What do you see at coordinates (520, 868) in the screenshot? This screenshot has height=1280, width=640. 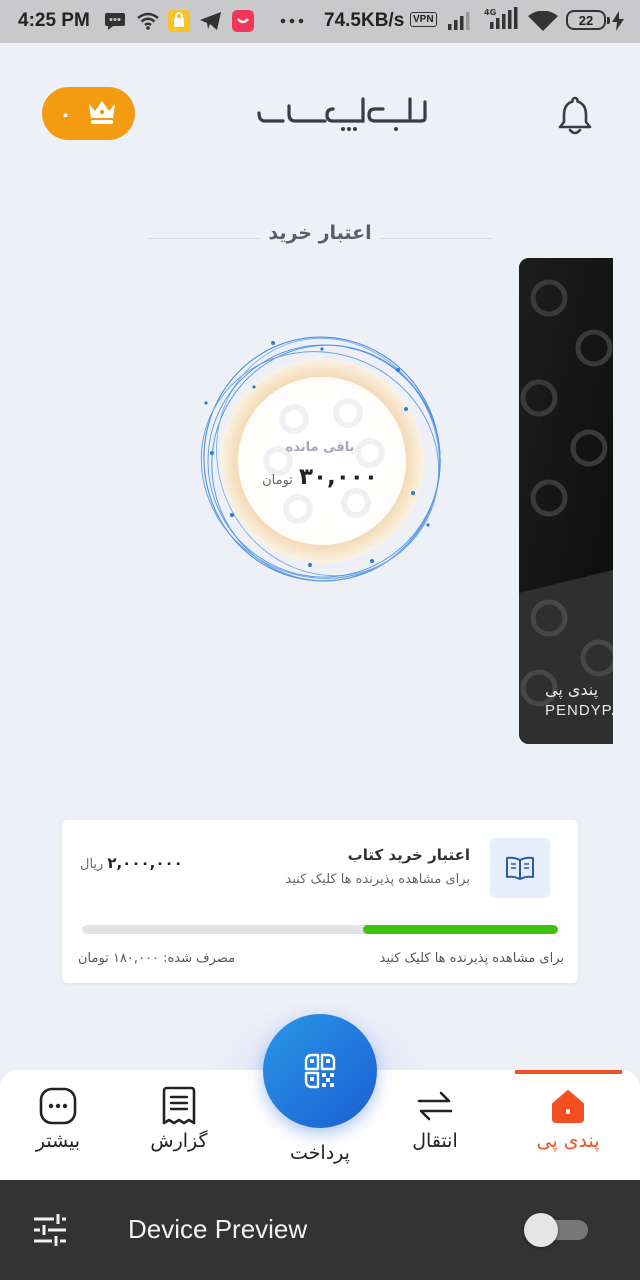 I see `book-icon` at bounding box center [520, 868].